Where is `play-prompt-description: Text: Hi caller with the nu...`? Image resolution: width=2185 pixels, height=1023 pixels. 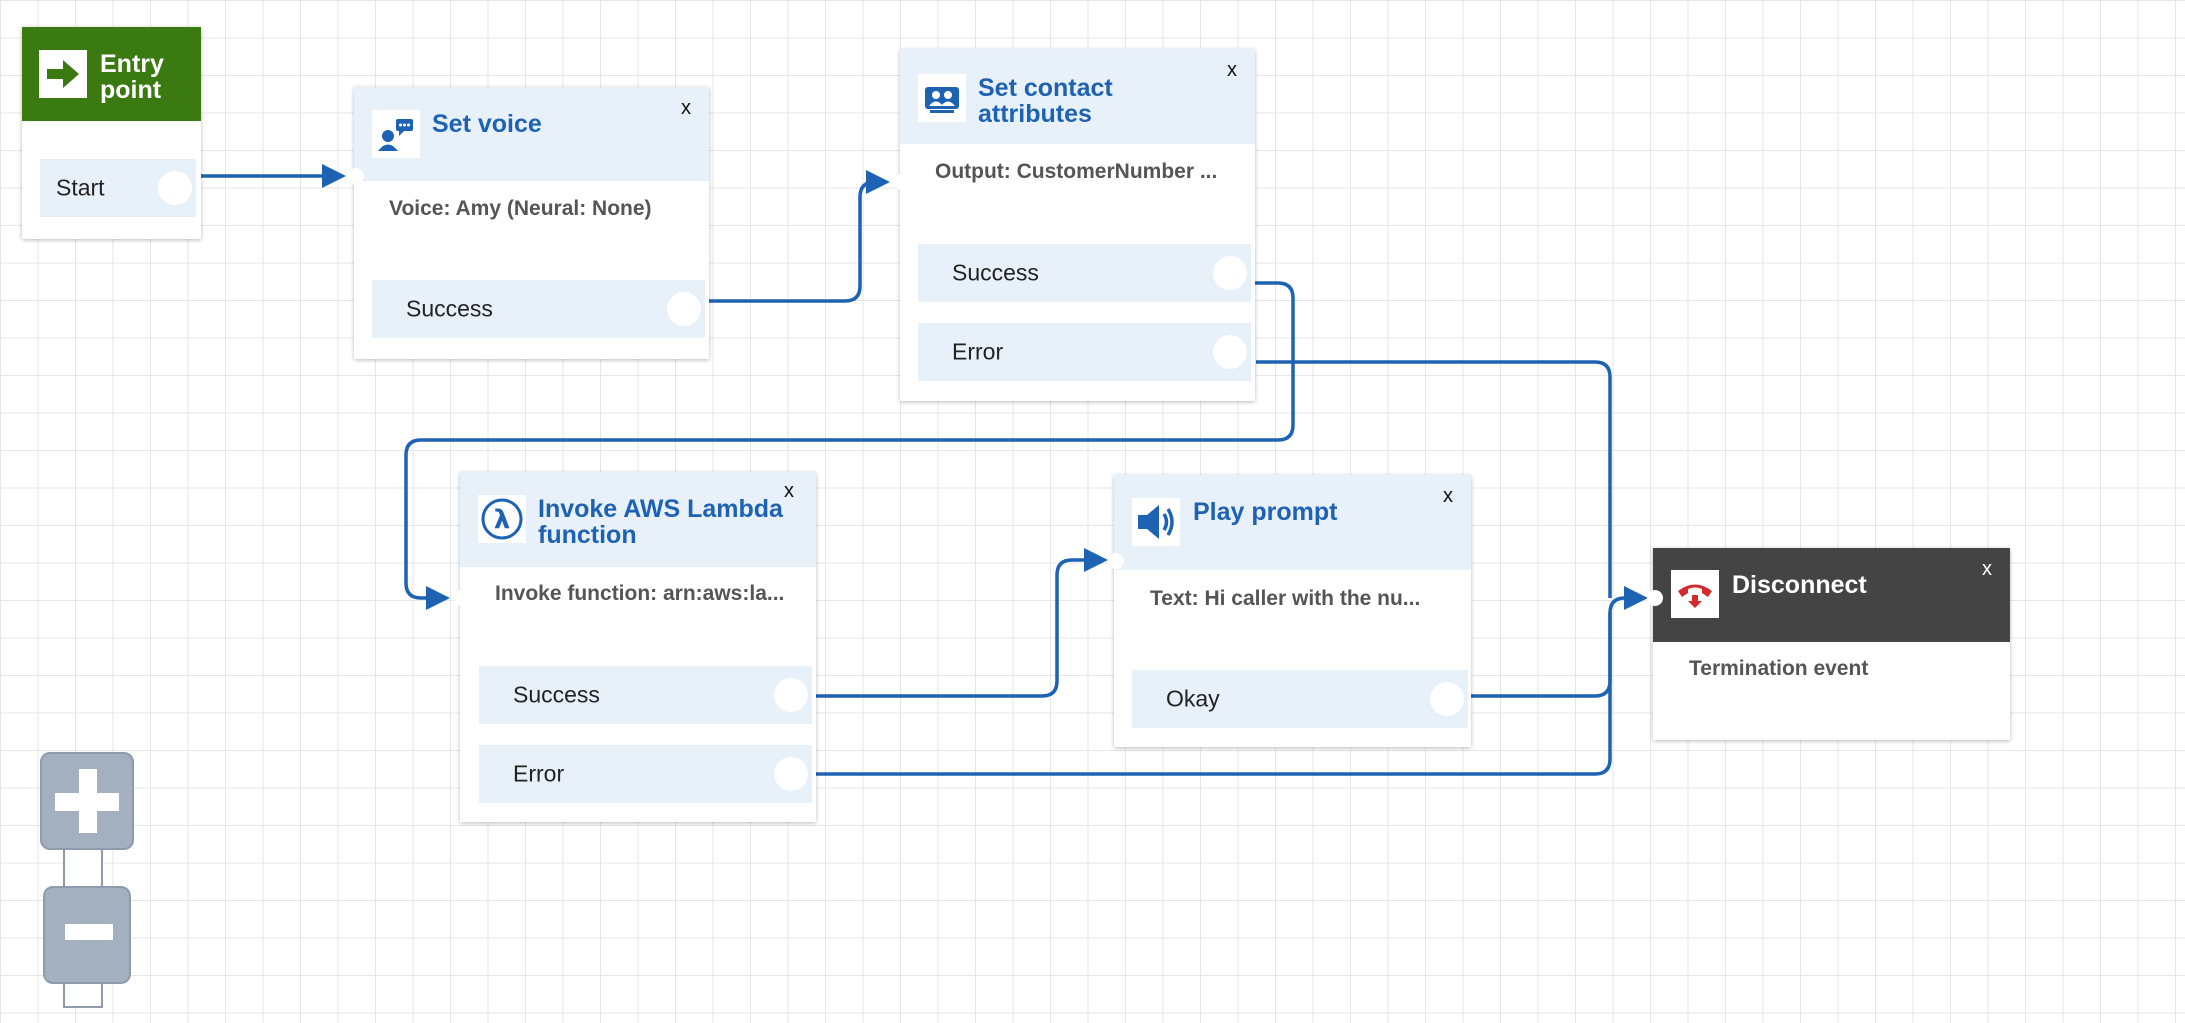
play-prompt-description: Text: Hi caller with the nu... is located at coordinates (1285, 598).